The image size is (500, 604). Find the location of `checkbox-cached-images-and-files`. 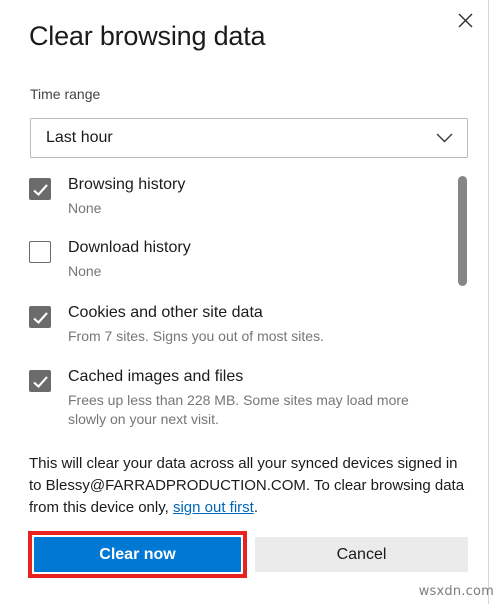

checkbox-cached-images-and-files is located at coordinates (40, 381).